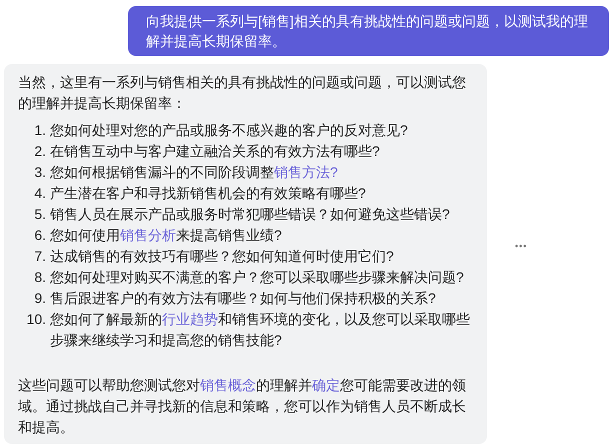 The height and width of the screenshot is (445, 615). I want to click on text-link: 销售方法?, so click(306, 172).